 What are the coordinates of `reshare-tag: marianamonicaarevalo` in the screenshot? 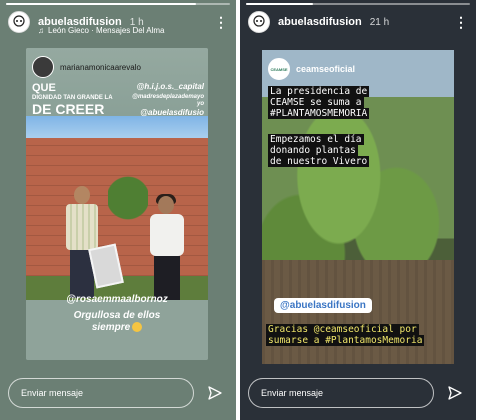 It's located at (86, 67).